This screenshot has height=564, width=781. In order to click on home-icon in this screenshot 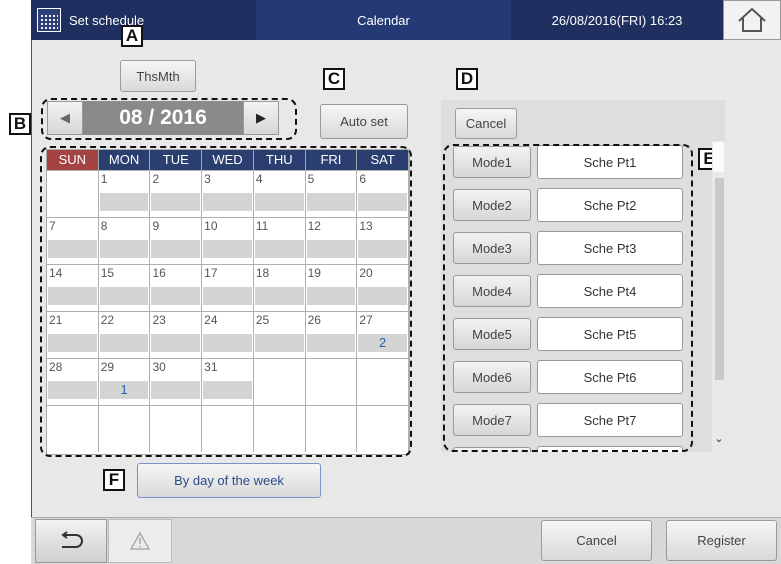, I will do `click(752, 19)`.